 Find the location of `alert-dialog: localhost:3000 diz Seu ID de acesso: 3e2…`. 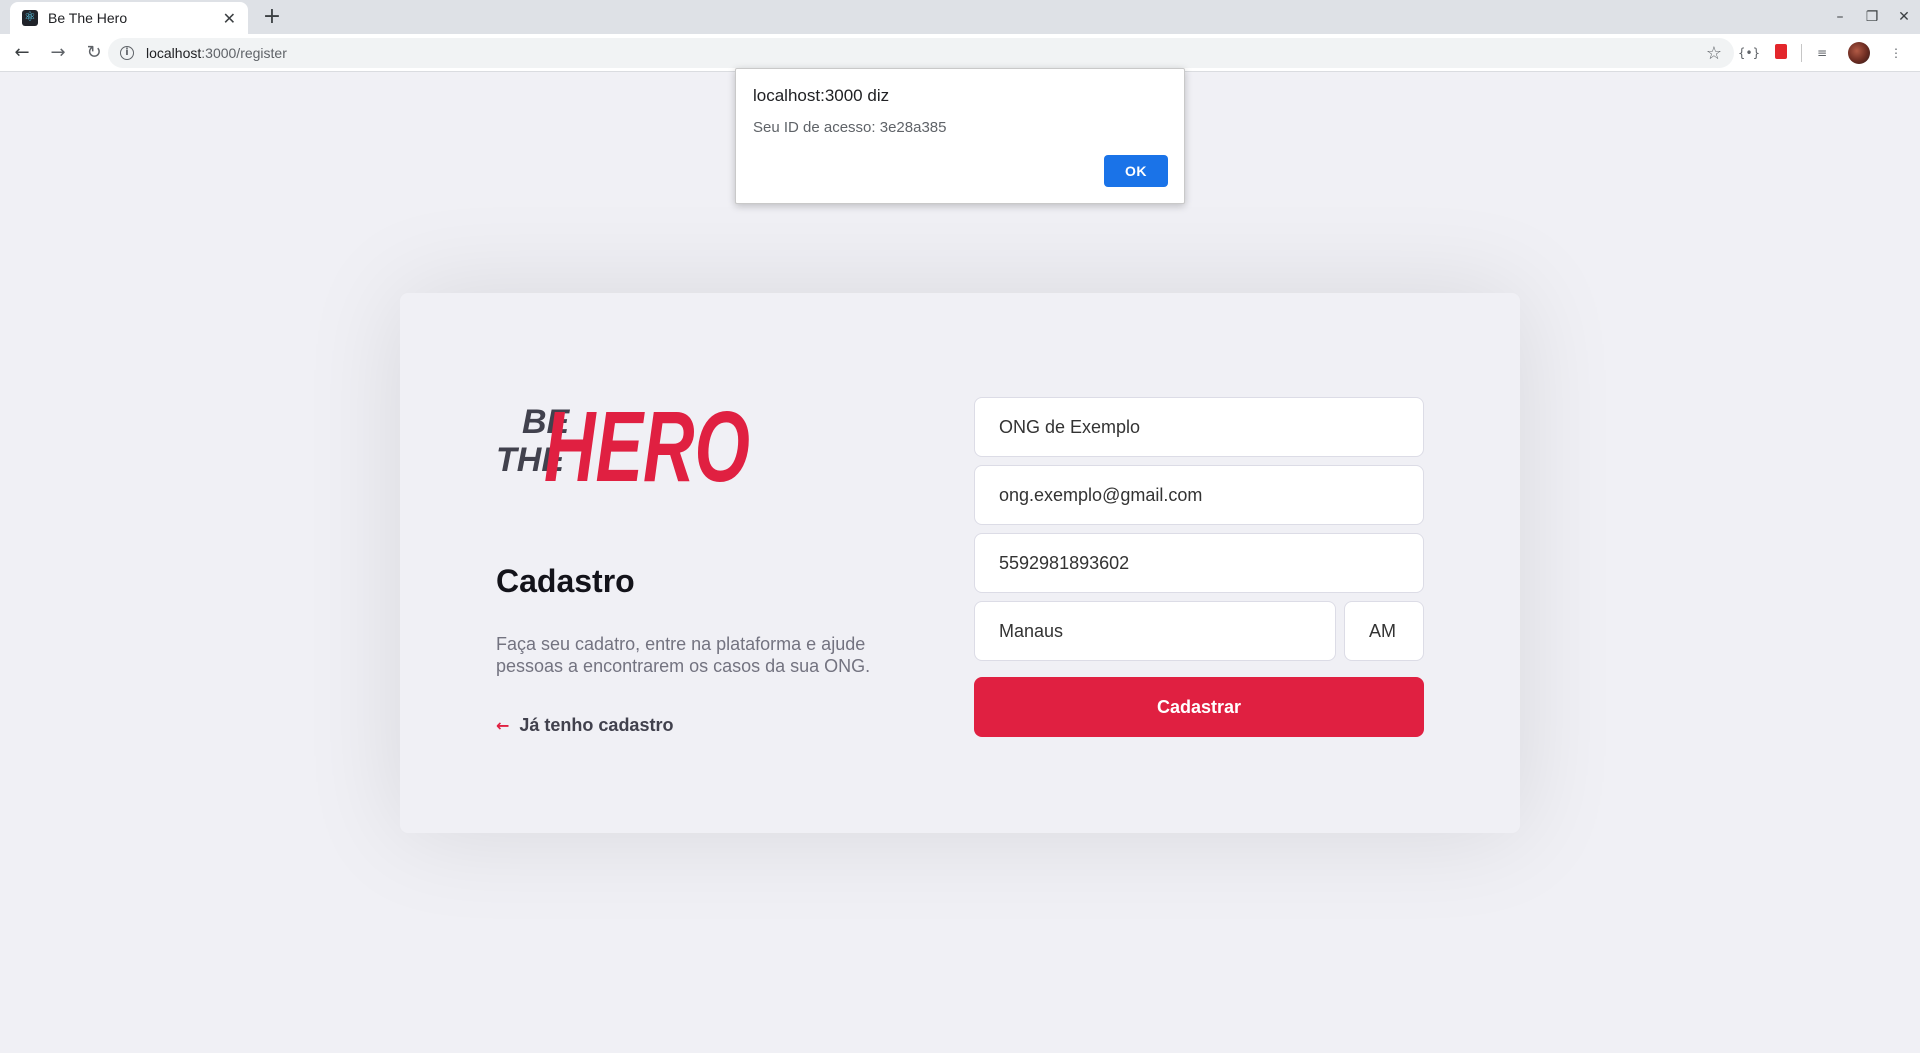

alert-dialog: localhost:3000 diz Seu ID de acesso: 3e2… is located at coordinates (960, 136).